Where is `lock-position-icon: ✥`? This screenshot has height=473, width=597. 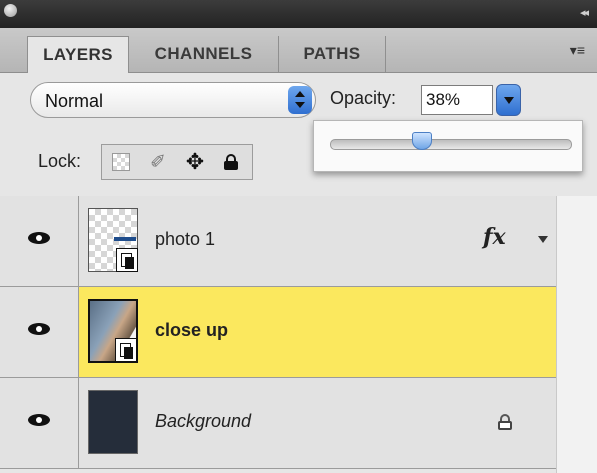 lock-position-icon: ✥ is located at coordinates (195, 162).